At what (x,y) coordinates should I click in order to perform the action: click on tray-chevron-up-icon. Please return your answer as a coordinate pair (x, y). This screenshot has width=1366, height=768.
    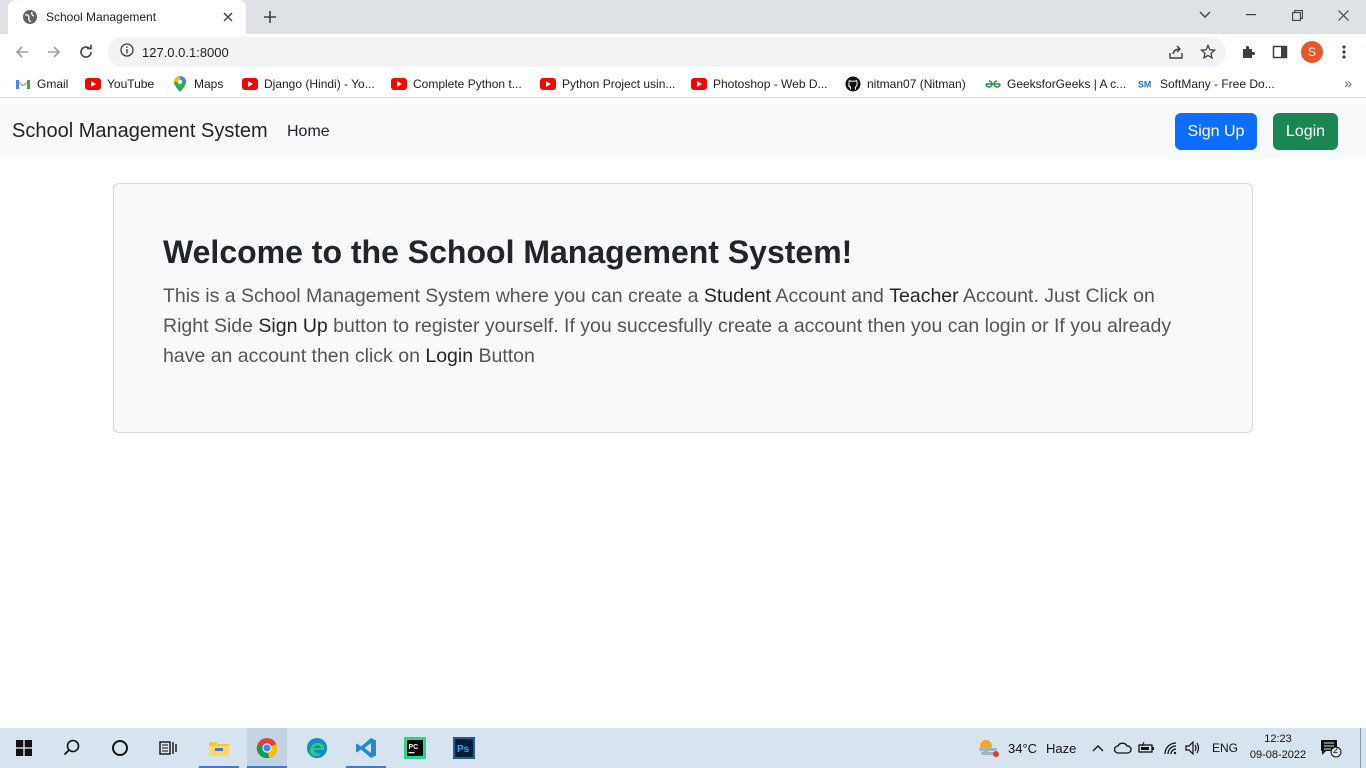
    Looking at the image, I should click on (1098, 748).